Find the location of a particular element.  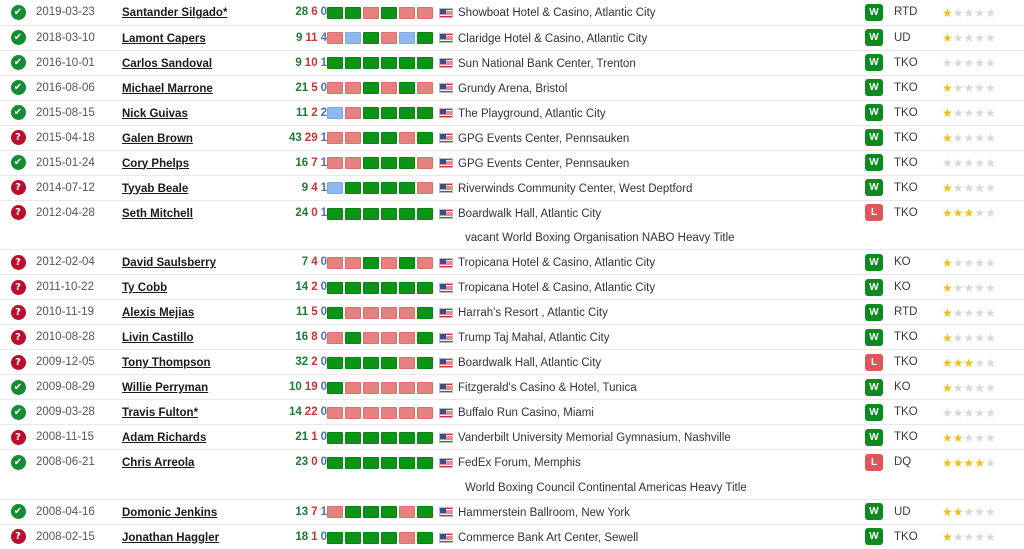

status-glyph: ✔ is located at coordinates (18, 113).